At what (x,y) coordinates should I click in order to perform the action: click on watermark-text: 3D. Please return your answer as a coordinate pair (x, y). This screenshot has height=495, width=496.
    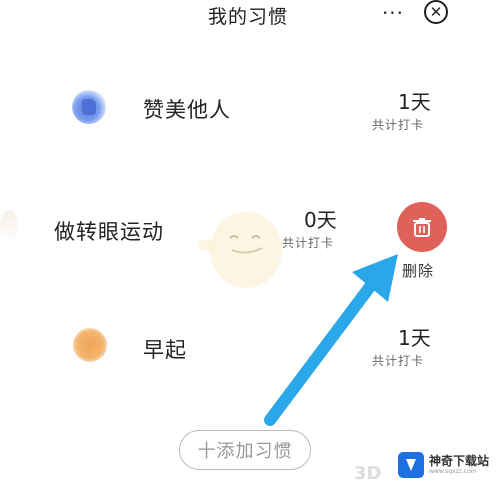
    Looking at the image, I should click on (368, 473).